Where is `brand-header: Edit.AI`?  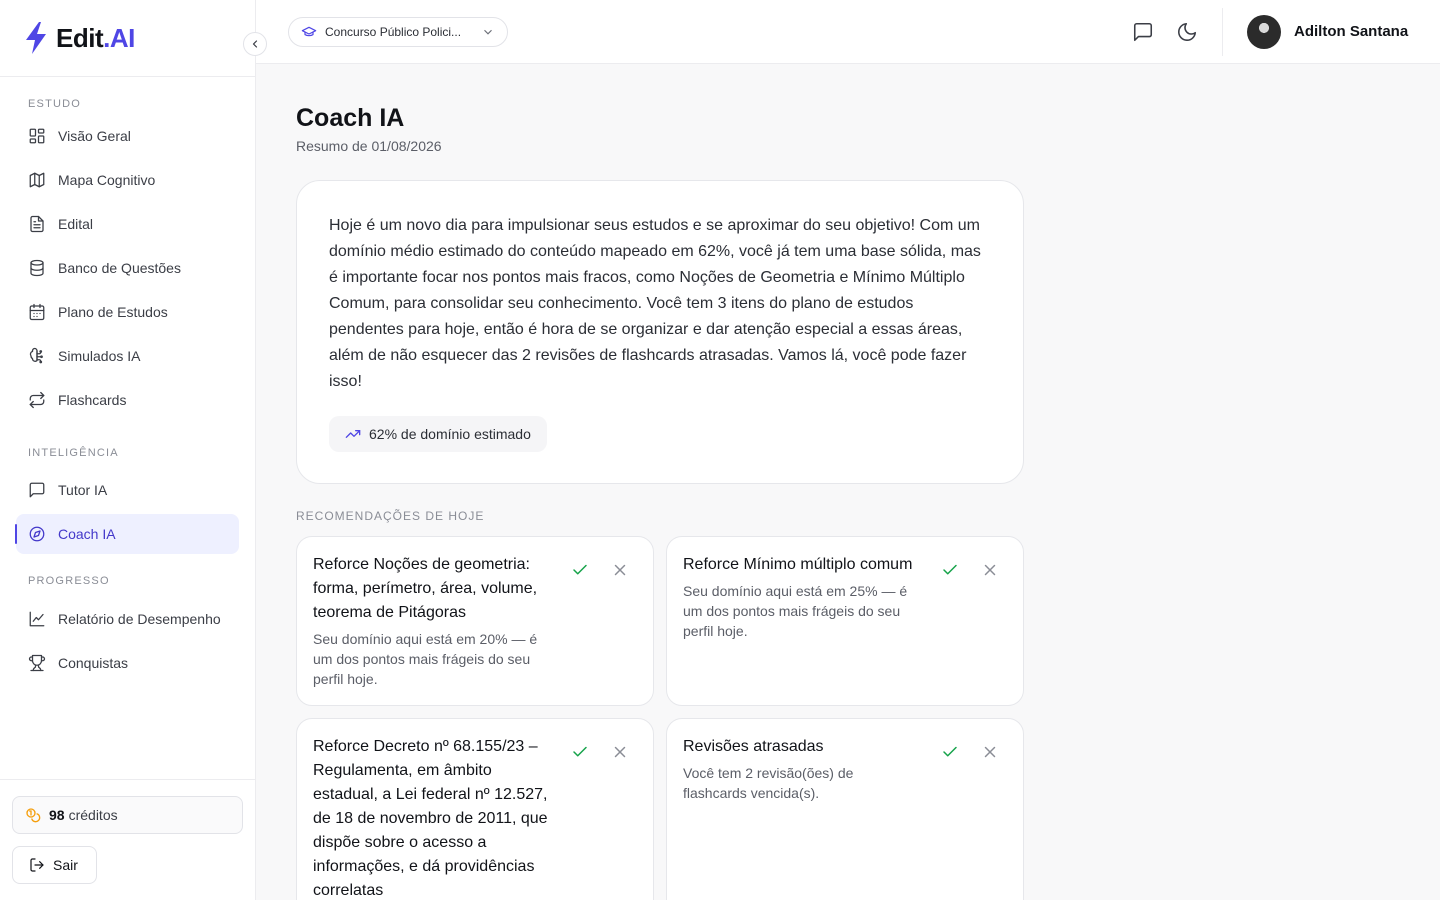 brand-header: Edit.AI is located at coordinates (133, 38).